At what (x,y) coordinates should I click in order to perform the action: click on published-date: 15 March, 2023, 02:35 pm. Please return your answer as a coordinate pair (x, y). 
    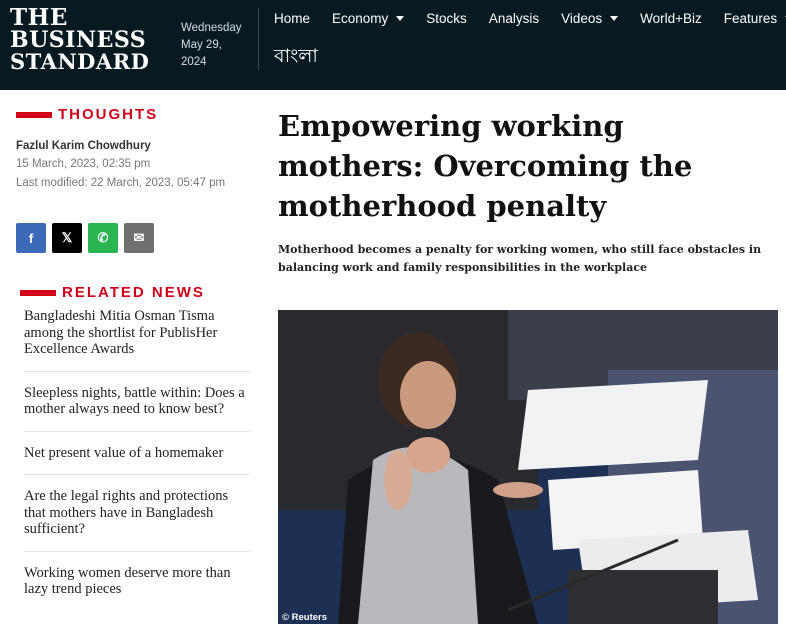
    Looking at the image, I should click on (83, 164).